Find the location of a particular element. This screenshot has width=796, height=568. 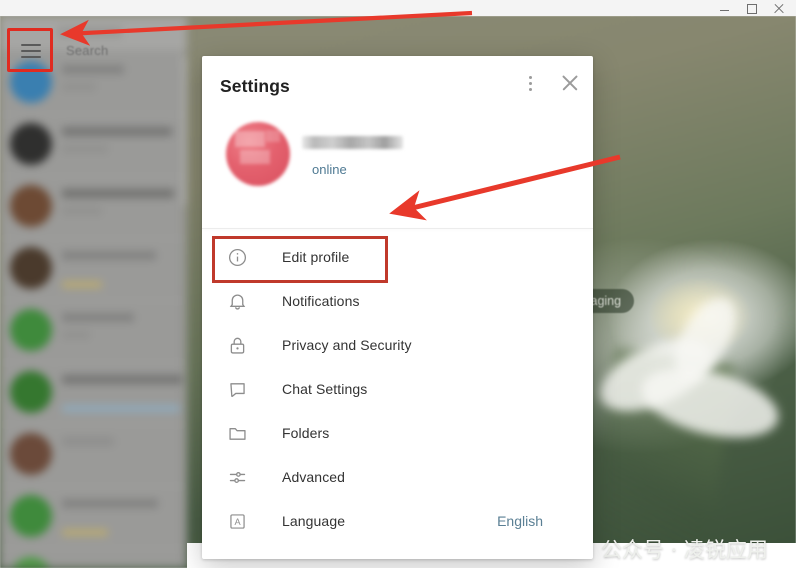

bell-icon is located at coordinates (237, 301).